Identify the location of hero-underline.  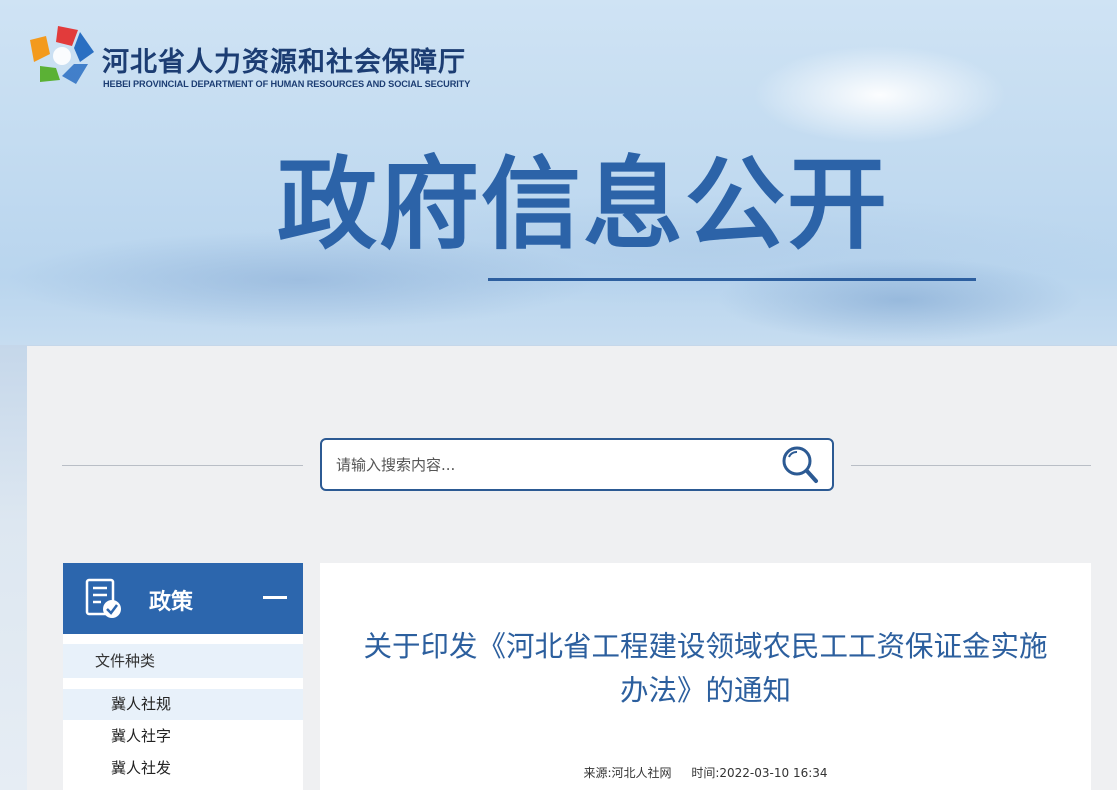
(732, 279).